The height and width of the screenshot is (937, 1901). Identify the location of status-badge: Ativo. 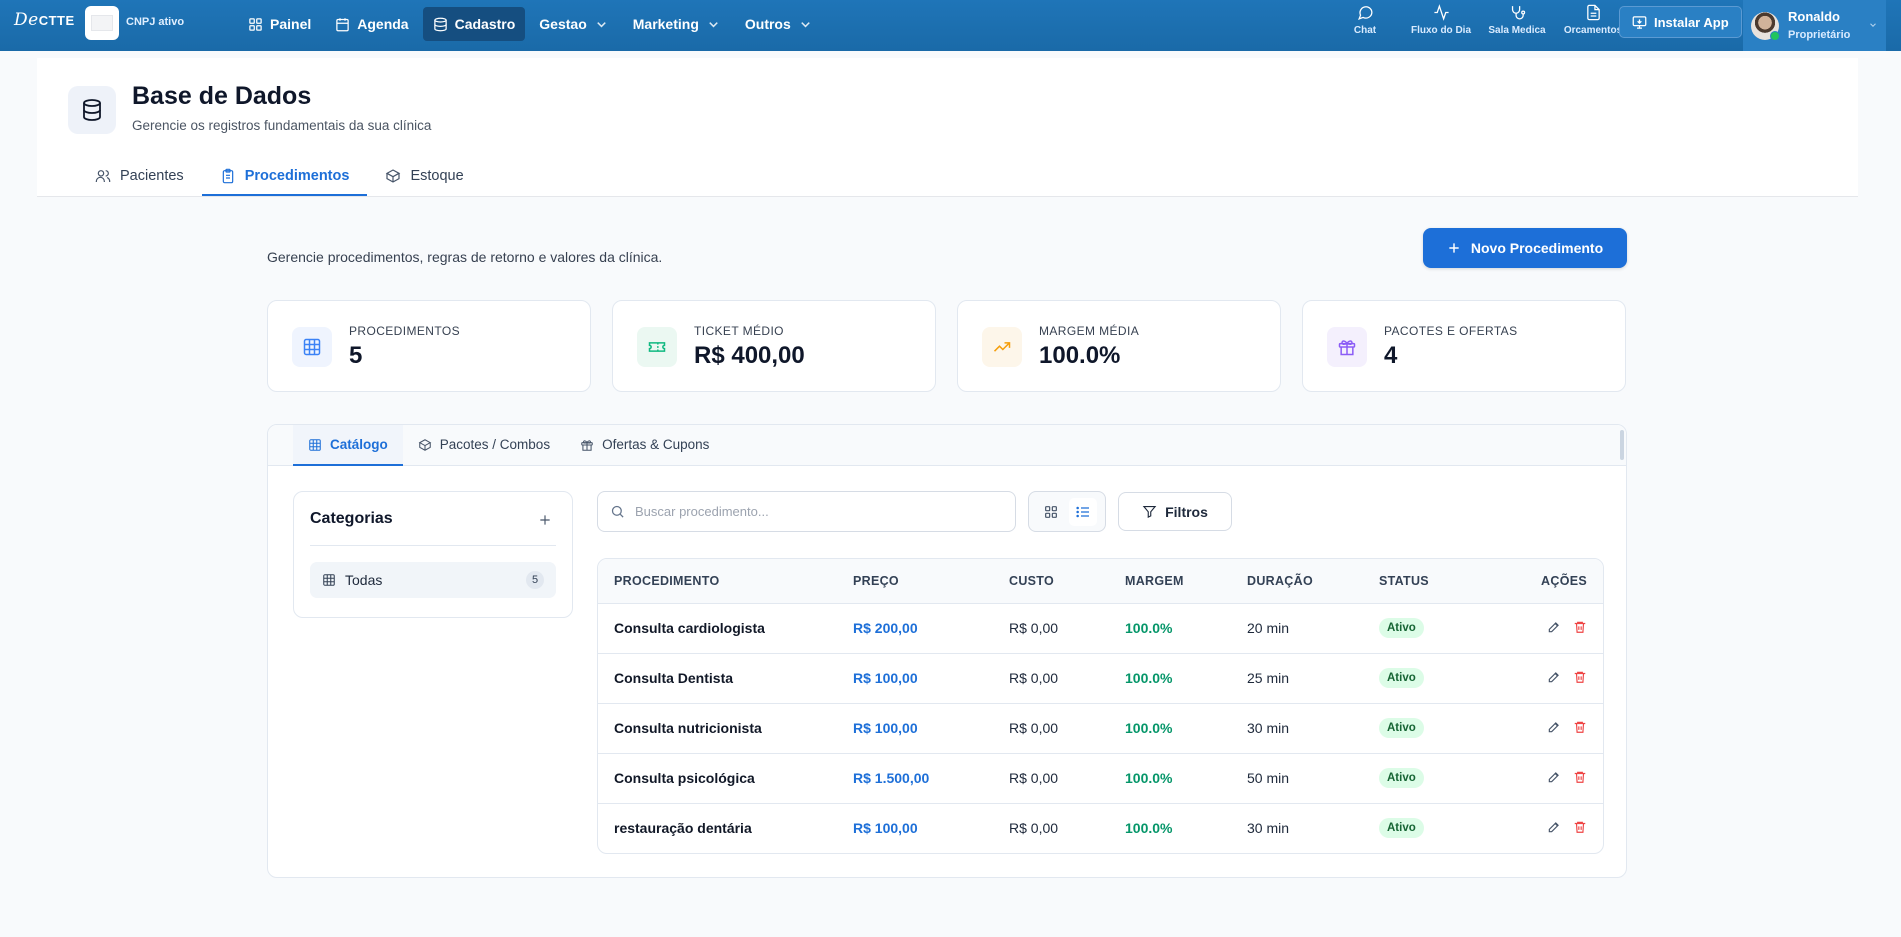
(1401, 828).